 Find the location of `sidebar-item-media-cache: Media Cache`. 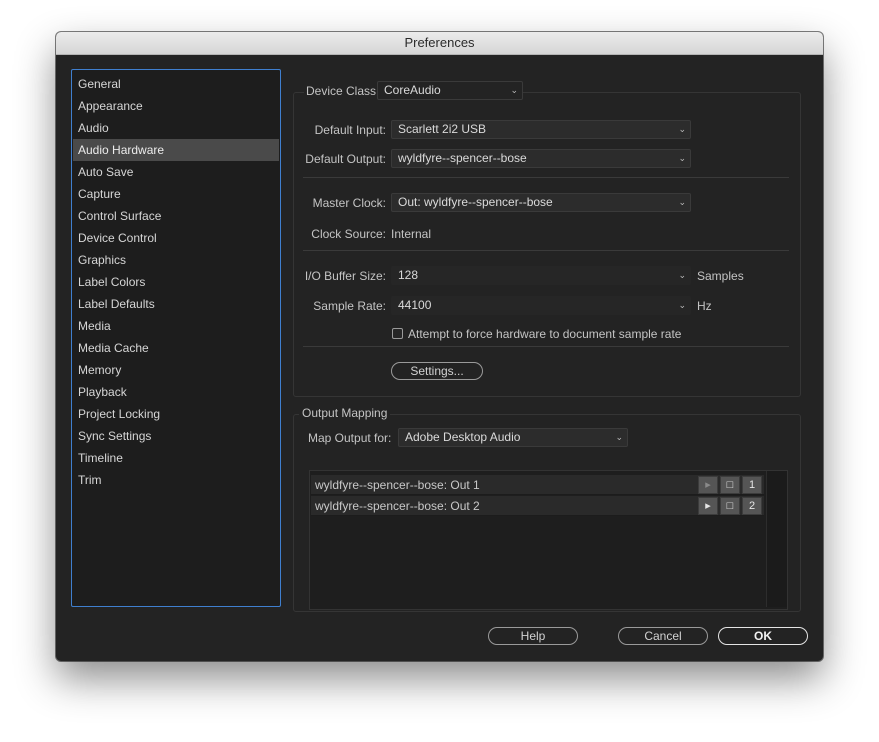

sidebar-item-media-cache: Media Cache is located at coordinates (176, 348).